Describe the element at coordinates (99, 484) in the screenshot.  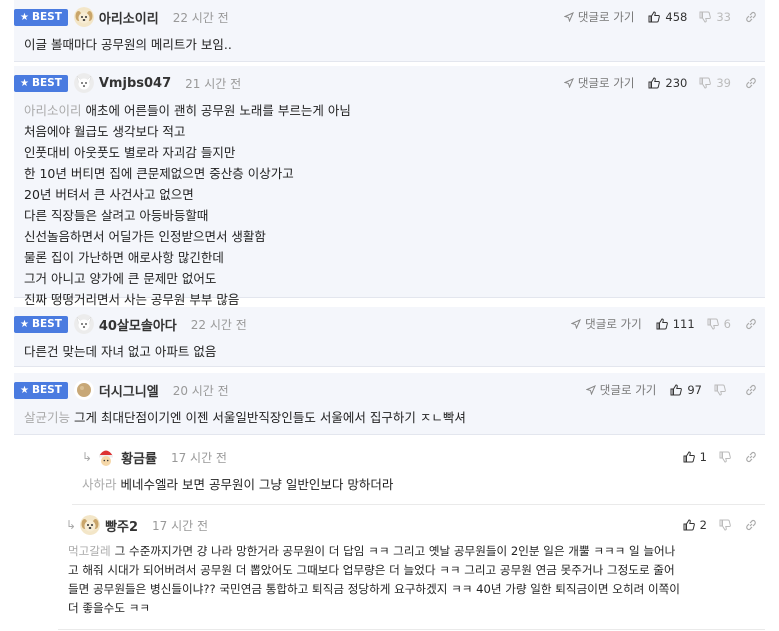
I see `mention-name: 사하라` at that location.